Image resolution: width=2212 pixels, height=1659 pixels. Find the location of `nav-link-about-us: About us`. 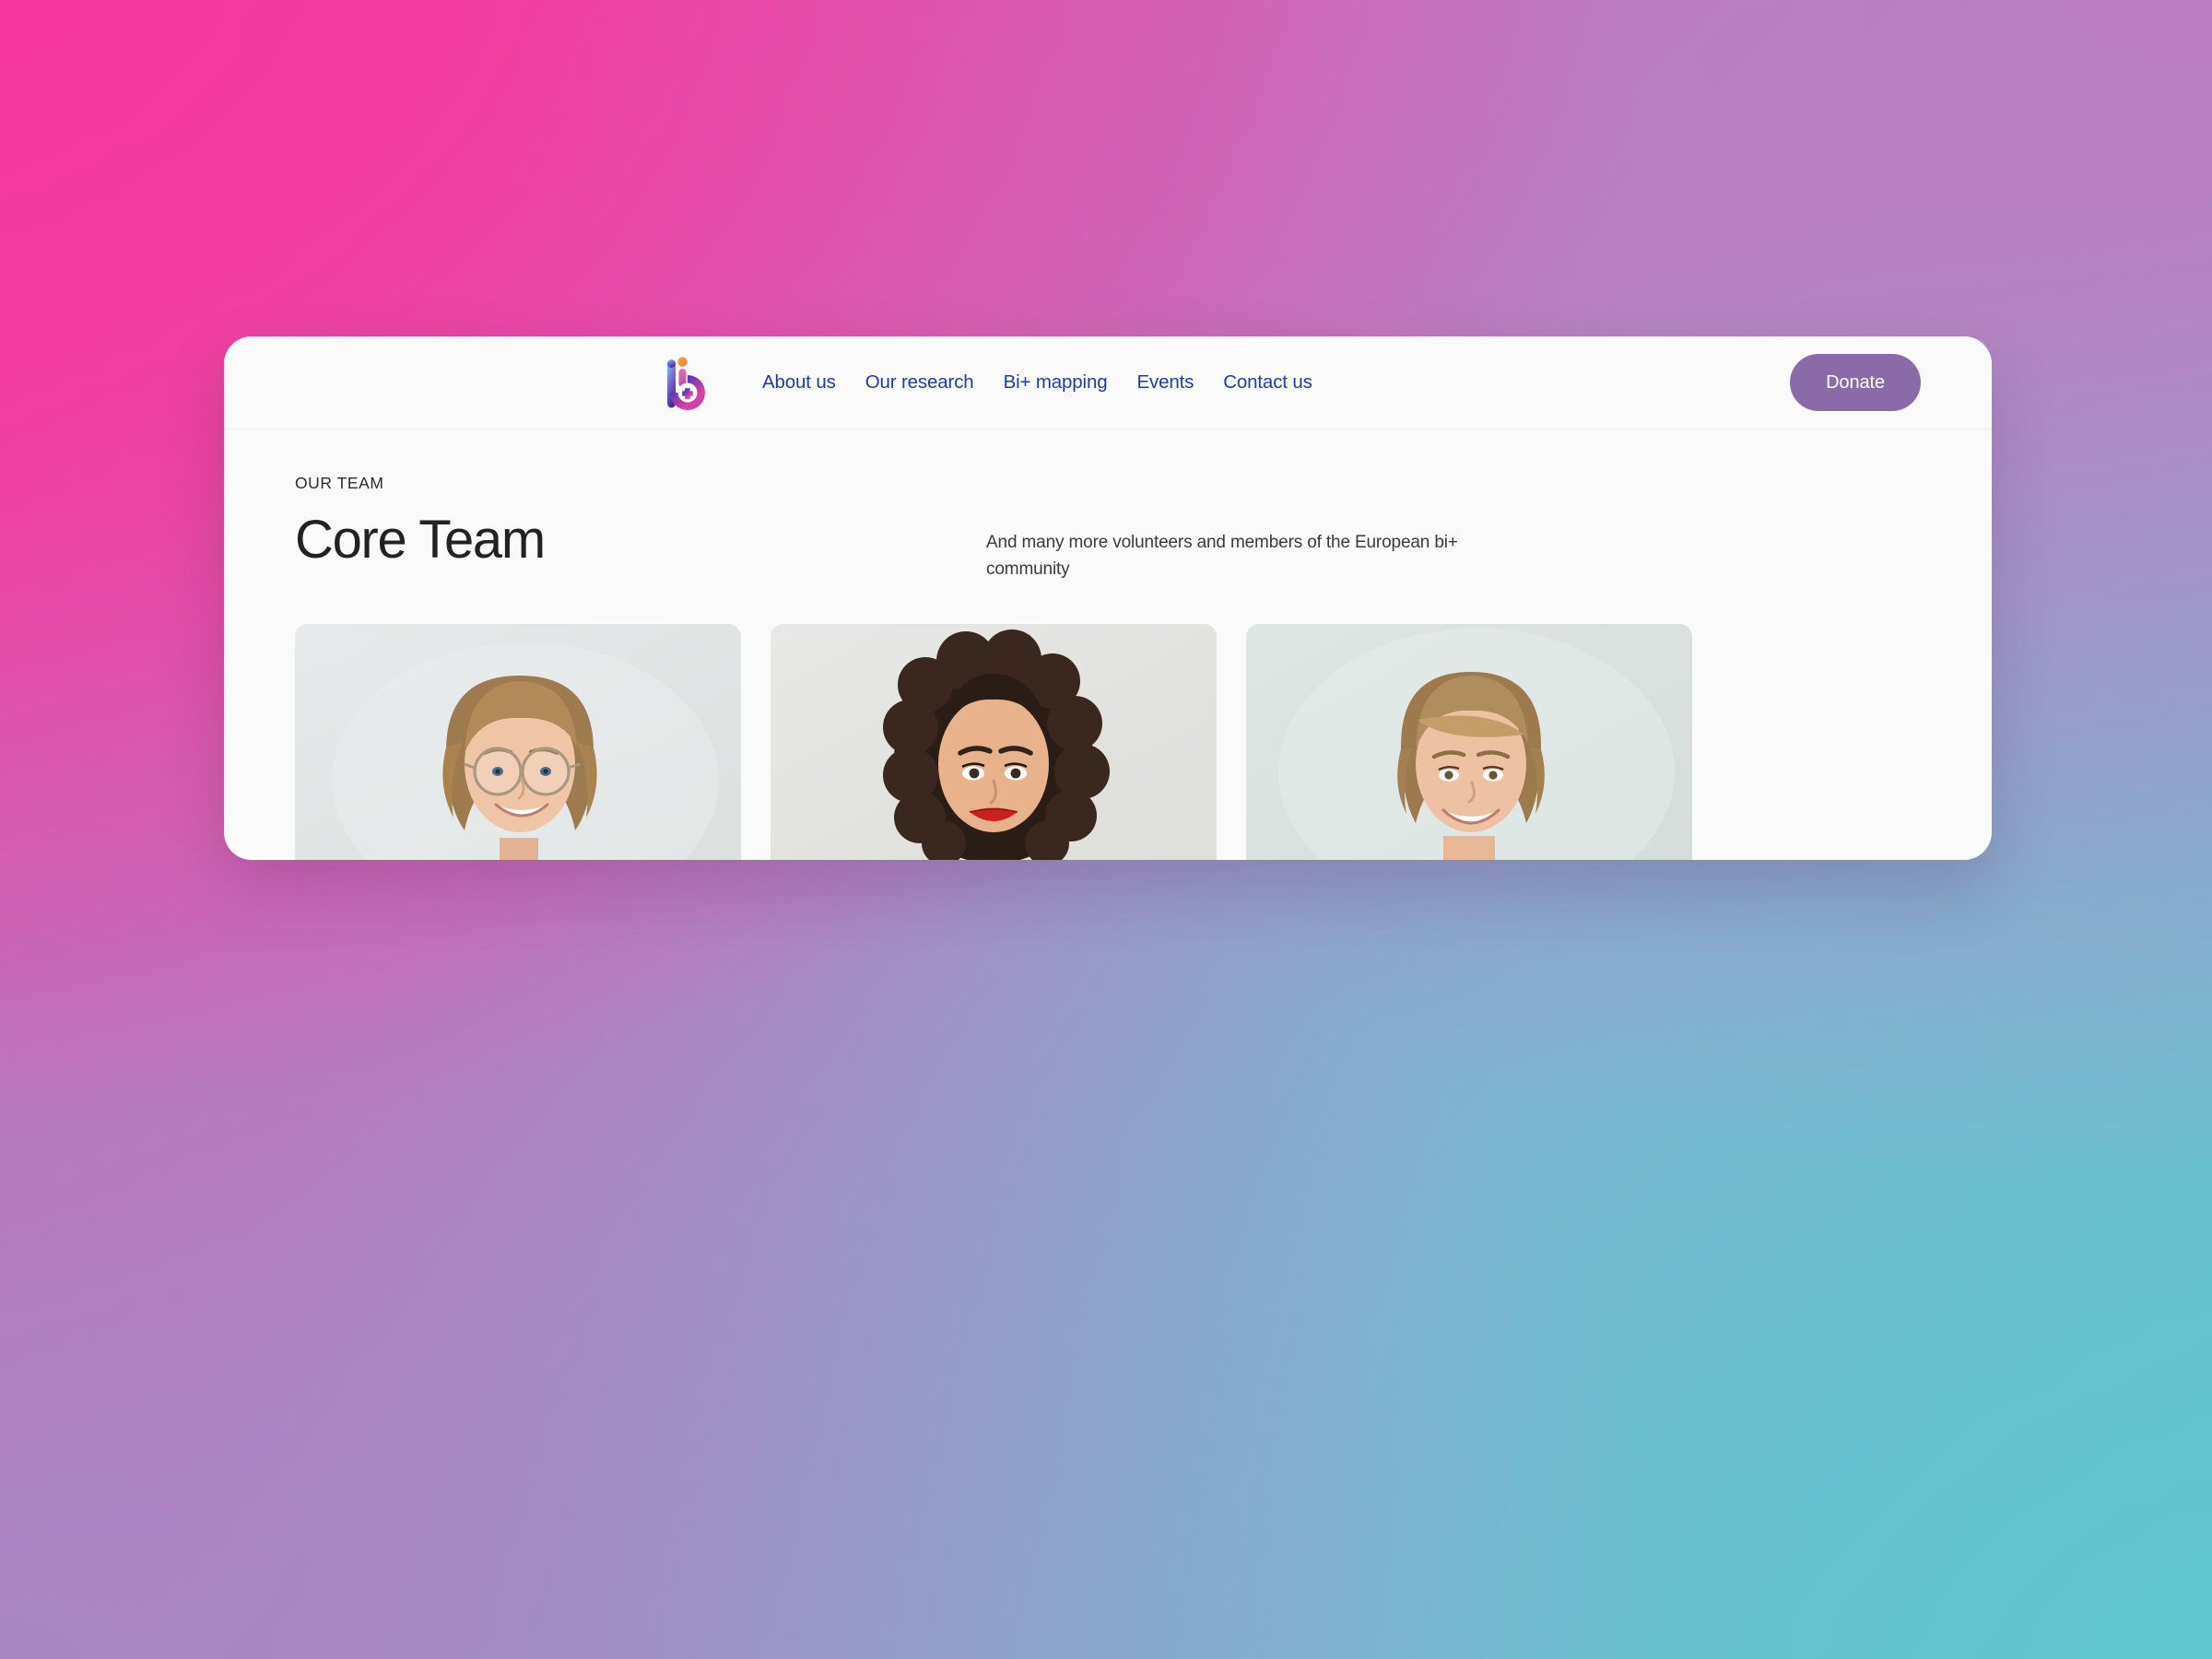

nav-link-about-us: About us is located at coordinates (806, 382).